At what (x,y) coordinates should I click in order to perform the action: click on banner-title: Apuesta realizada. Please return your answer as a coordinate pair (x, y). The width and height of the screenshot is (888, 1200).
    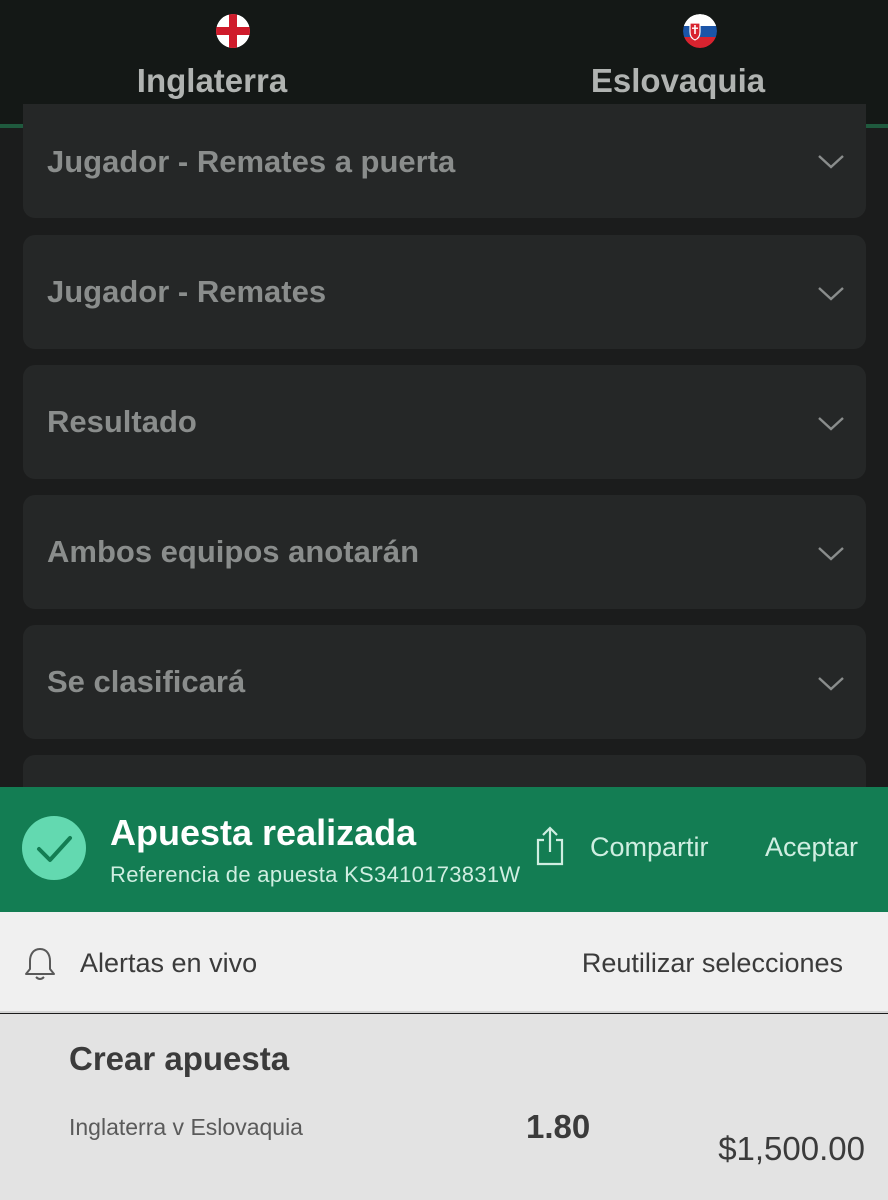
    Looking at the image, I should click on (263, 832).